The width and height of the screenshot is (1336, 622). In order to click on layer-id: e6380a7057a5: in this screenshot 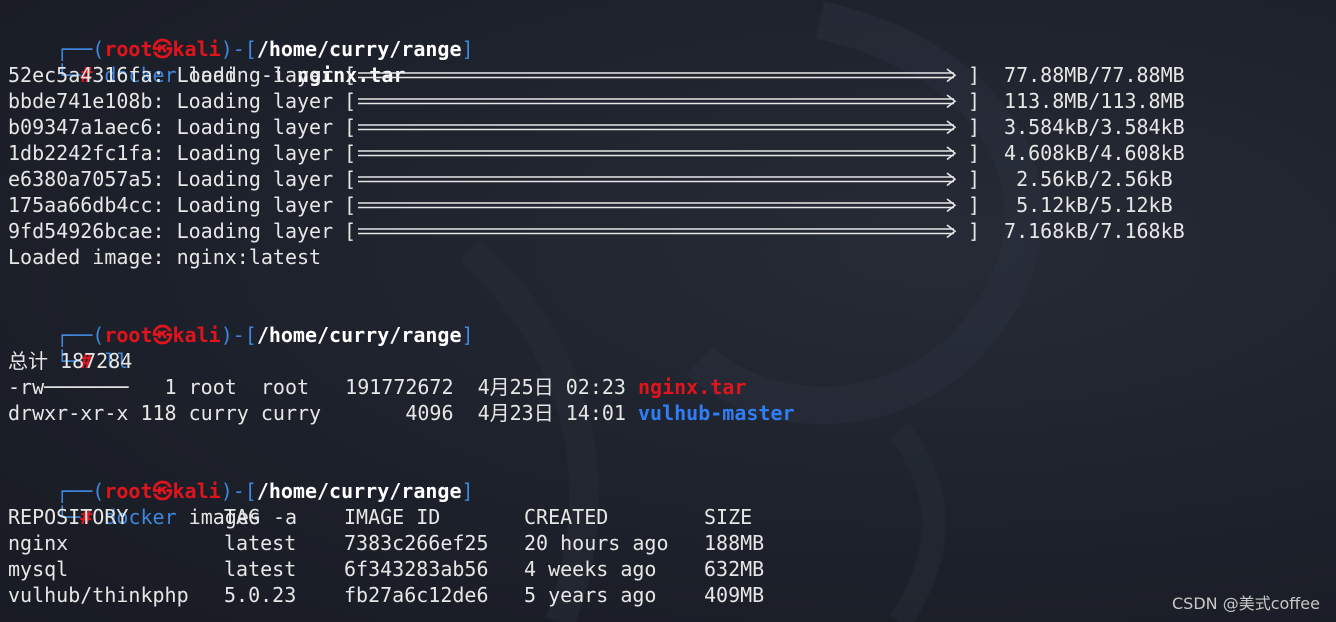, I will do `click(92, 179)`.